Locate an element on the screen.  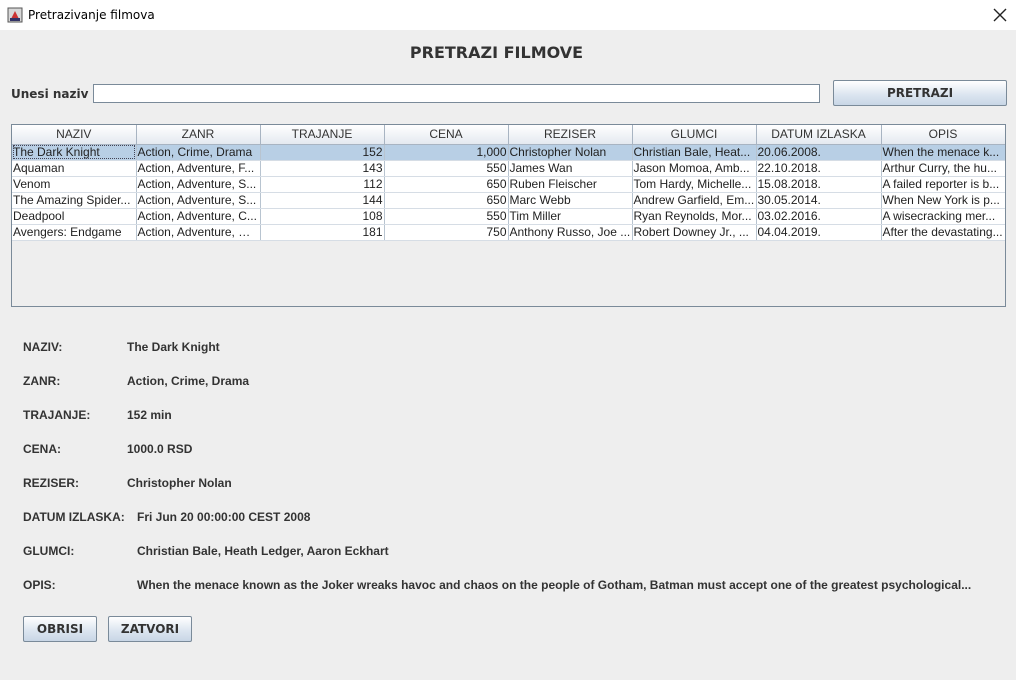
cell-reziser: Ruben Fleischer is located at coordinates (570, 184).